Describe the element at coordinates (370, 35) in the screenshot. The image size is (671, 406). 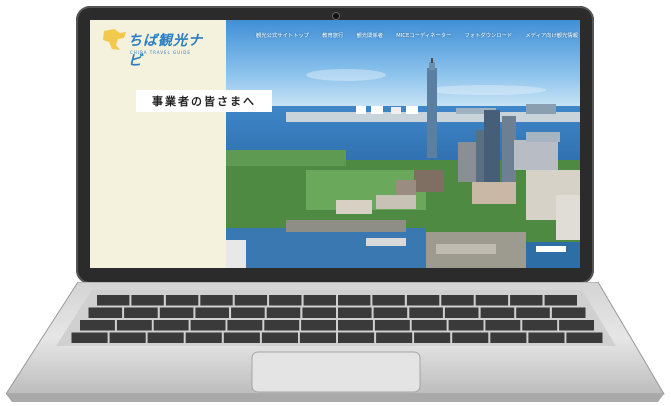
I see `nav-item-tourism-business: 観光関係者` at that location.